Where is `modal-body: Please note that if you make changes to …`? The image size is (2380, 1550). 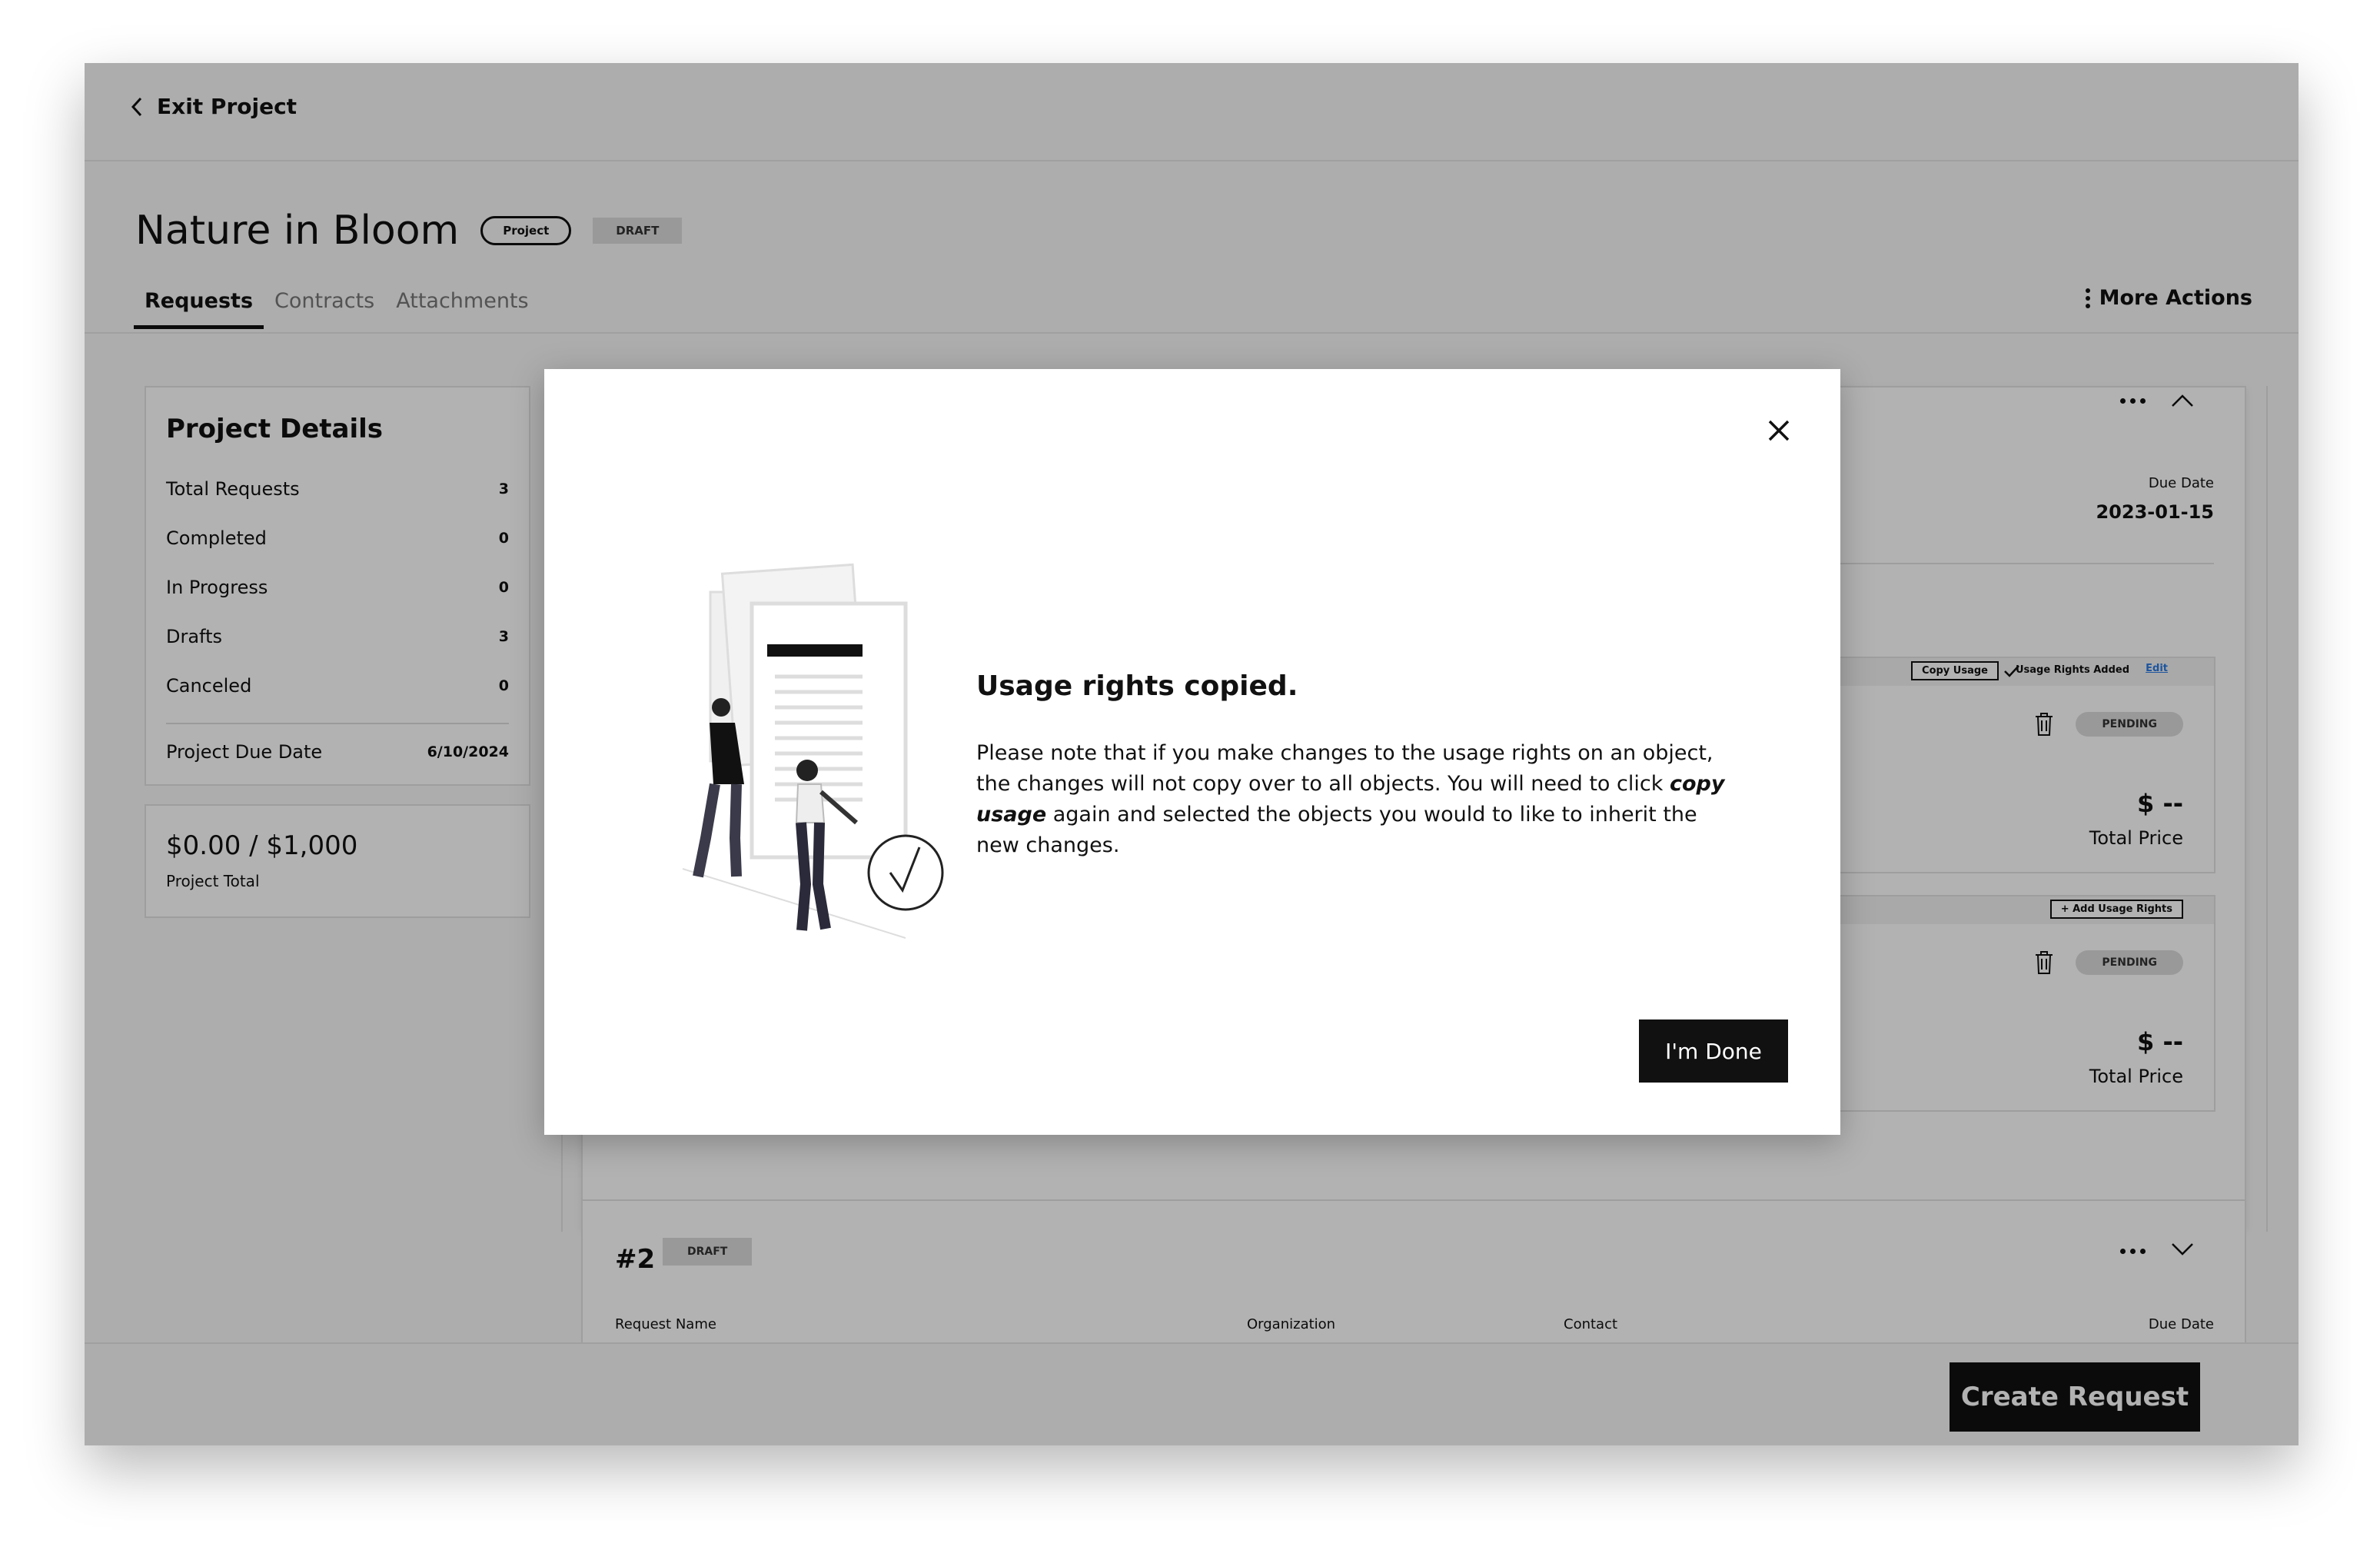 modal-body: Please note that if you make changes to … is located at coordinates (1356, 799).